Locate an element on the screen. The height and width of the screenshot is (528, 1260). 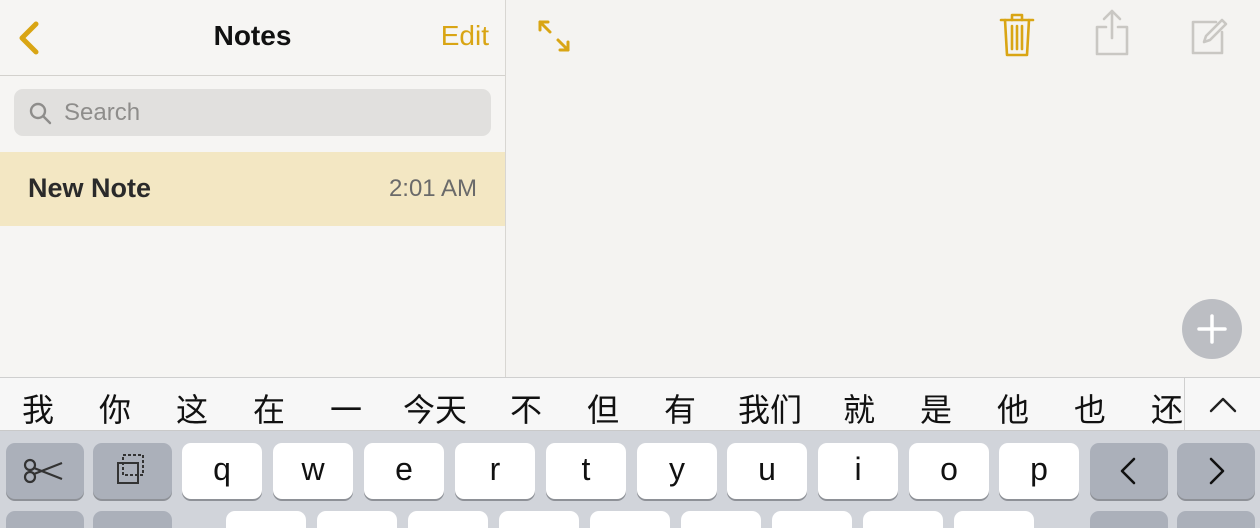
candidate-item: 不 is located at coordinates (526, 407).